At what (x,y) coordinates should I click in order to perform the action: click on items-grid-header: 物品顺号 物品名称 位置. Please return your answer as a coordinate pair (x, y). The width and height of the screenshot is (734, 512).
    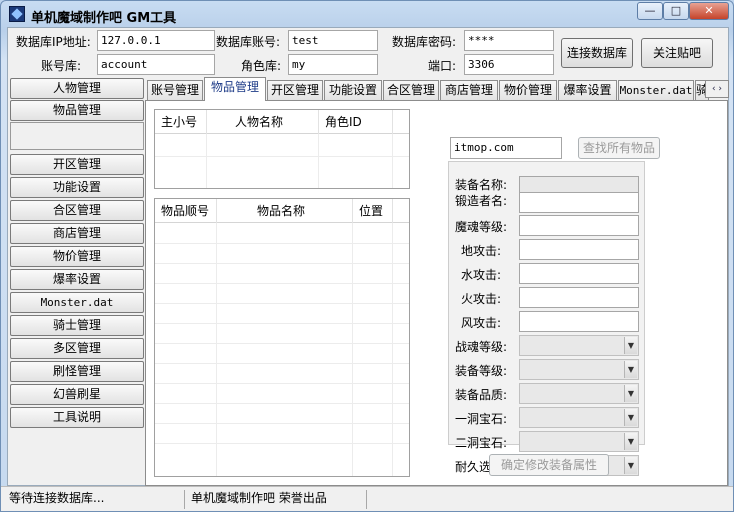
    Looking at the image, I should click on (282, 211).